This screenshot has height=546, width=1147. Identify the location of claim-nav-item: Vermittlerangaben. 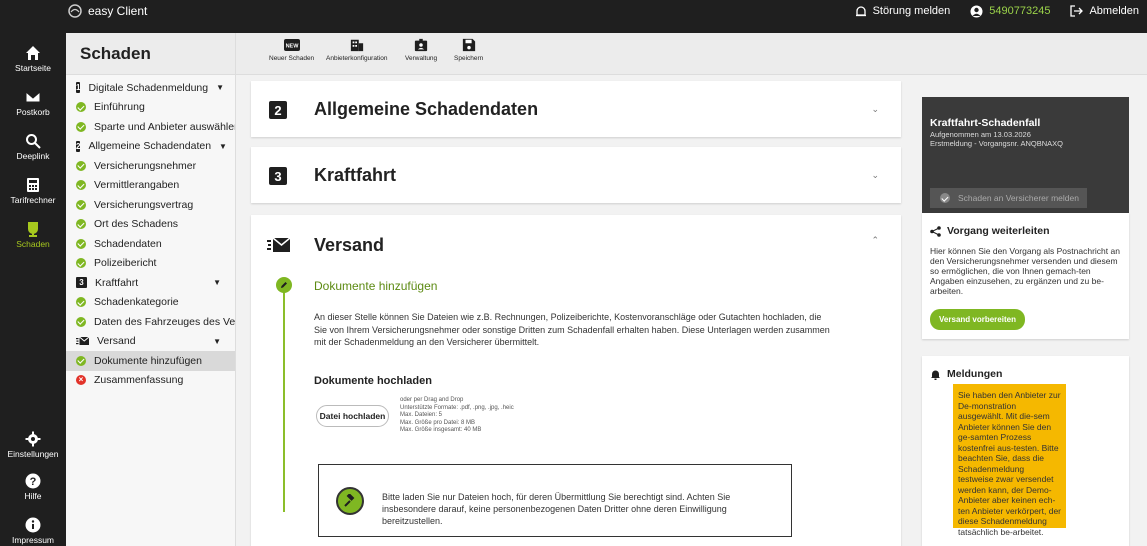
(150, 186).